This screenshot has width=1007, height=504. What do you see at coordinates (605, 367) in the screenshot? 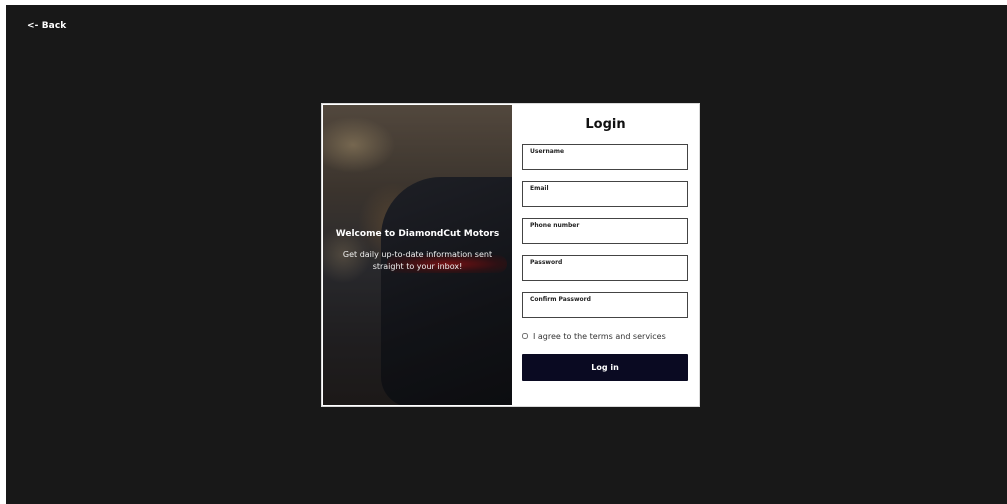
I see `login-button: Log in` at bounding box center [605, 367].